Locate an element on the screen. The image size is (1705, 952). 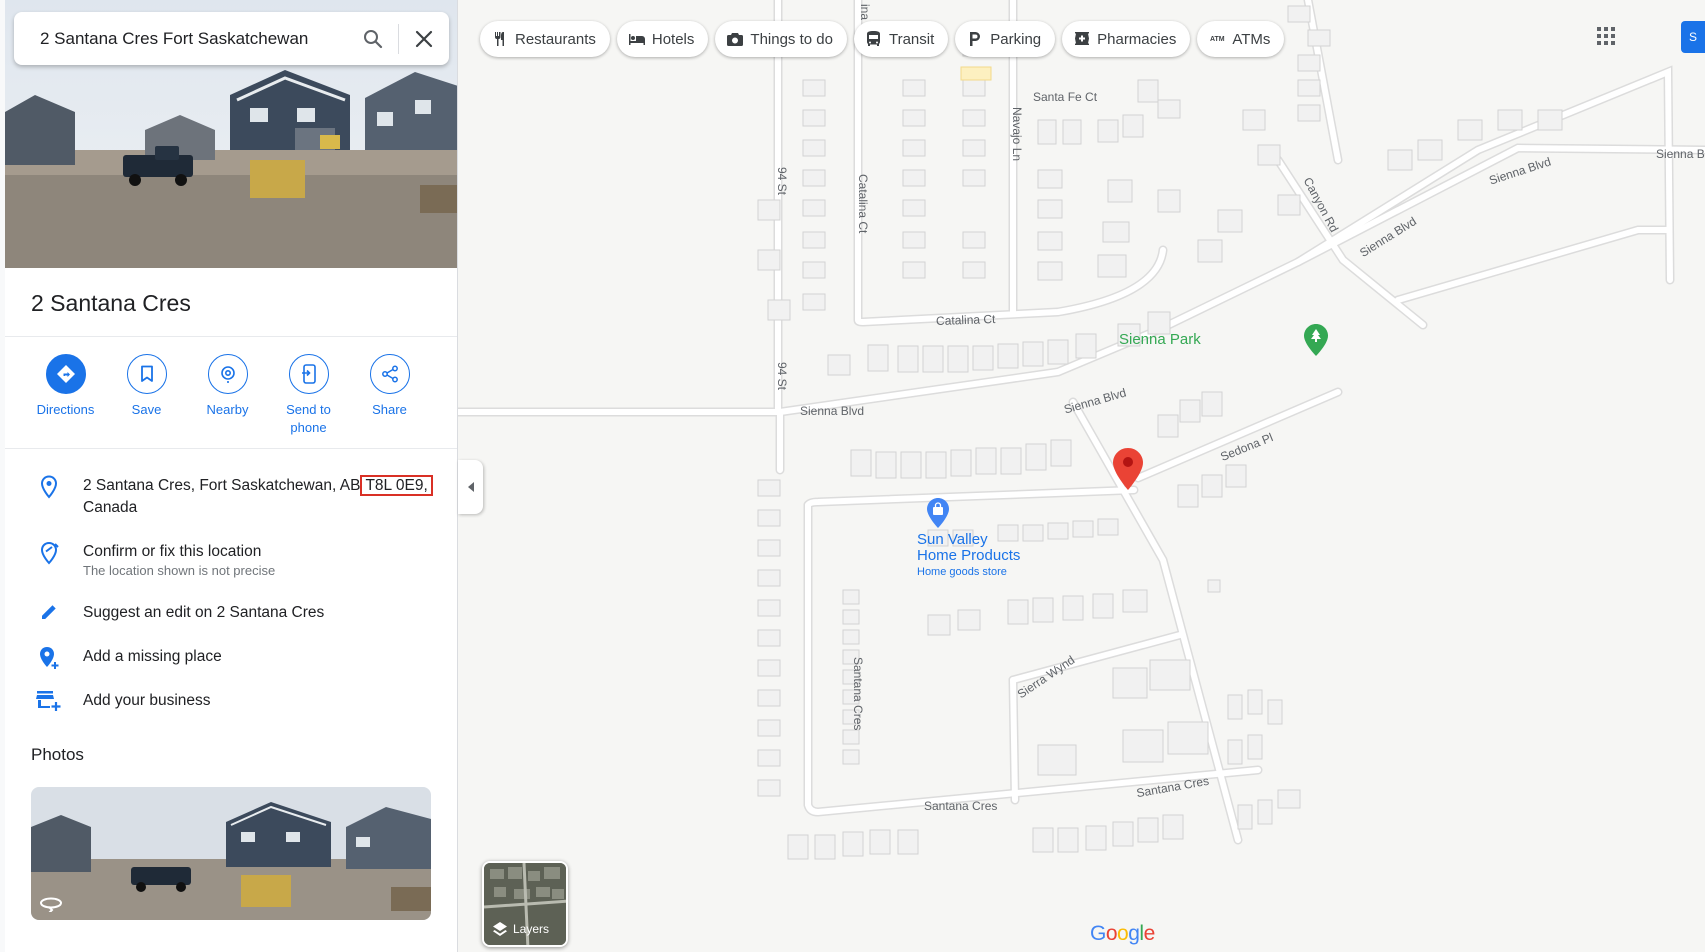
street-label: Navajo Ln is located at coordinates (1017, 134).